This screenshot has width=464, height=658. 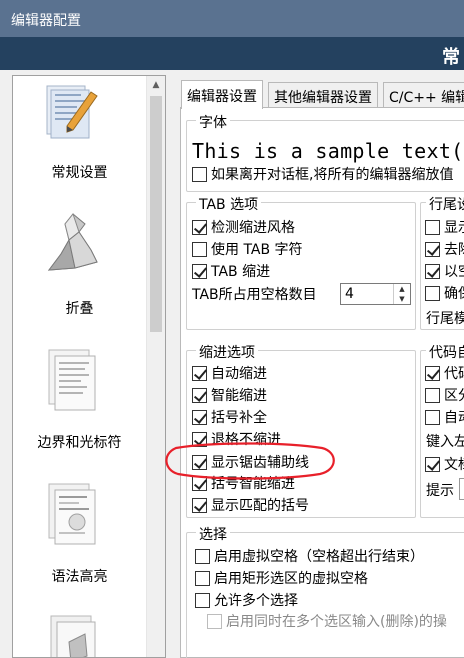 I want to click on match-brackets-label: 显示匹配的括号, so click(x=260, y=506).